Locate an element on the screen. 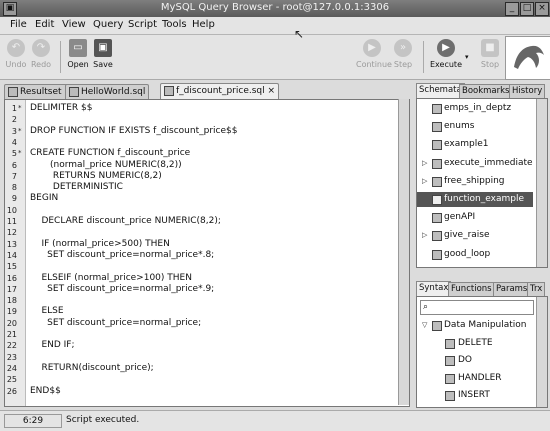  code-line: 8 DETERMINISTIC is located at coordinates (207, 187).